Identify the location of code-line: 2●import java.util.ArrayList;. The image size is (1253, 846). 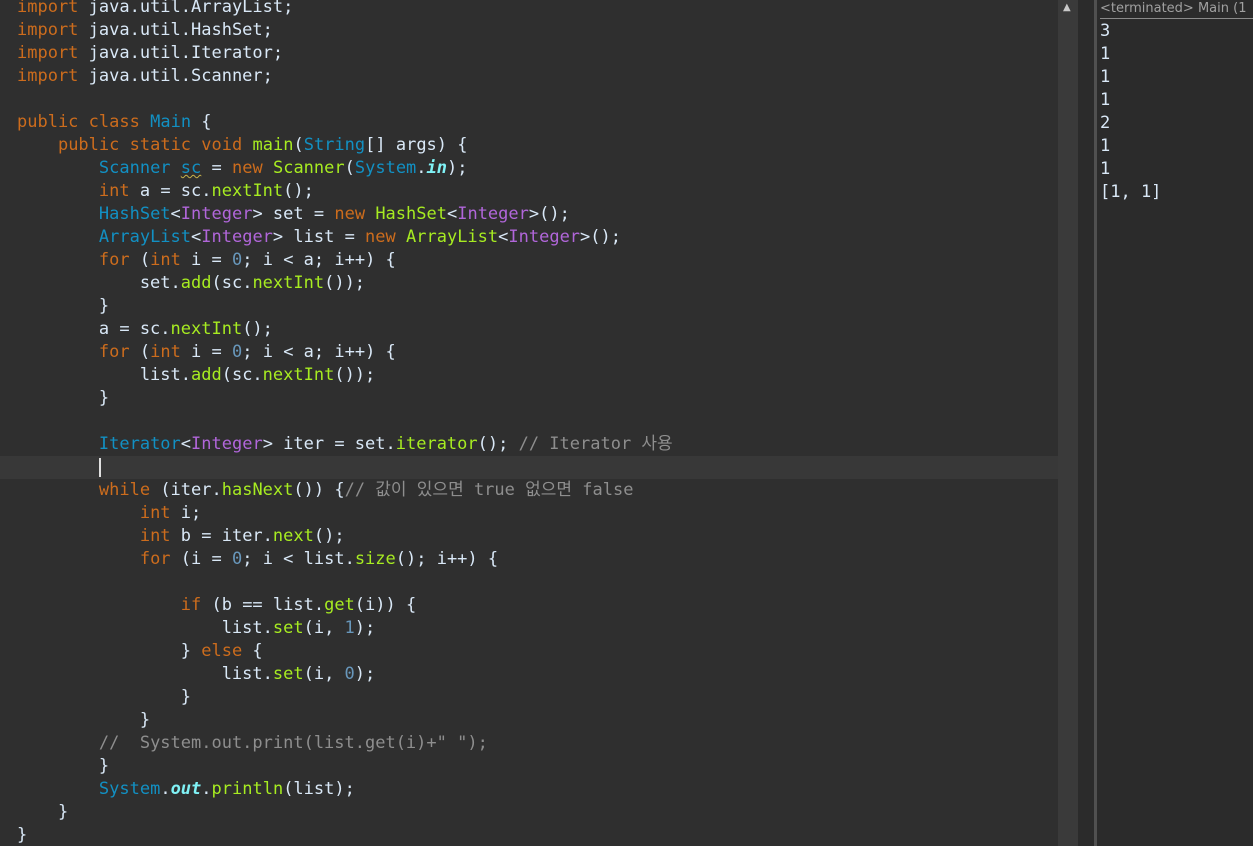
(529, 9).